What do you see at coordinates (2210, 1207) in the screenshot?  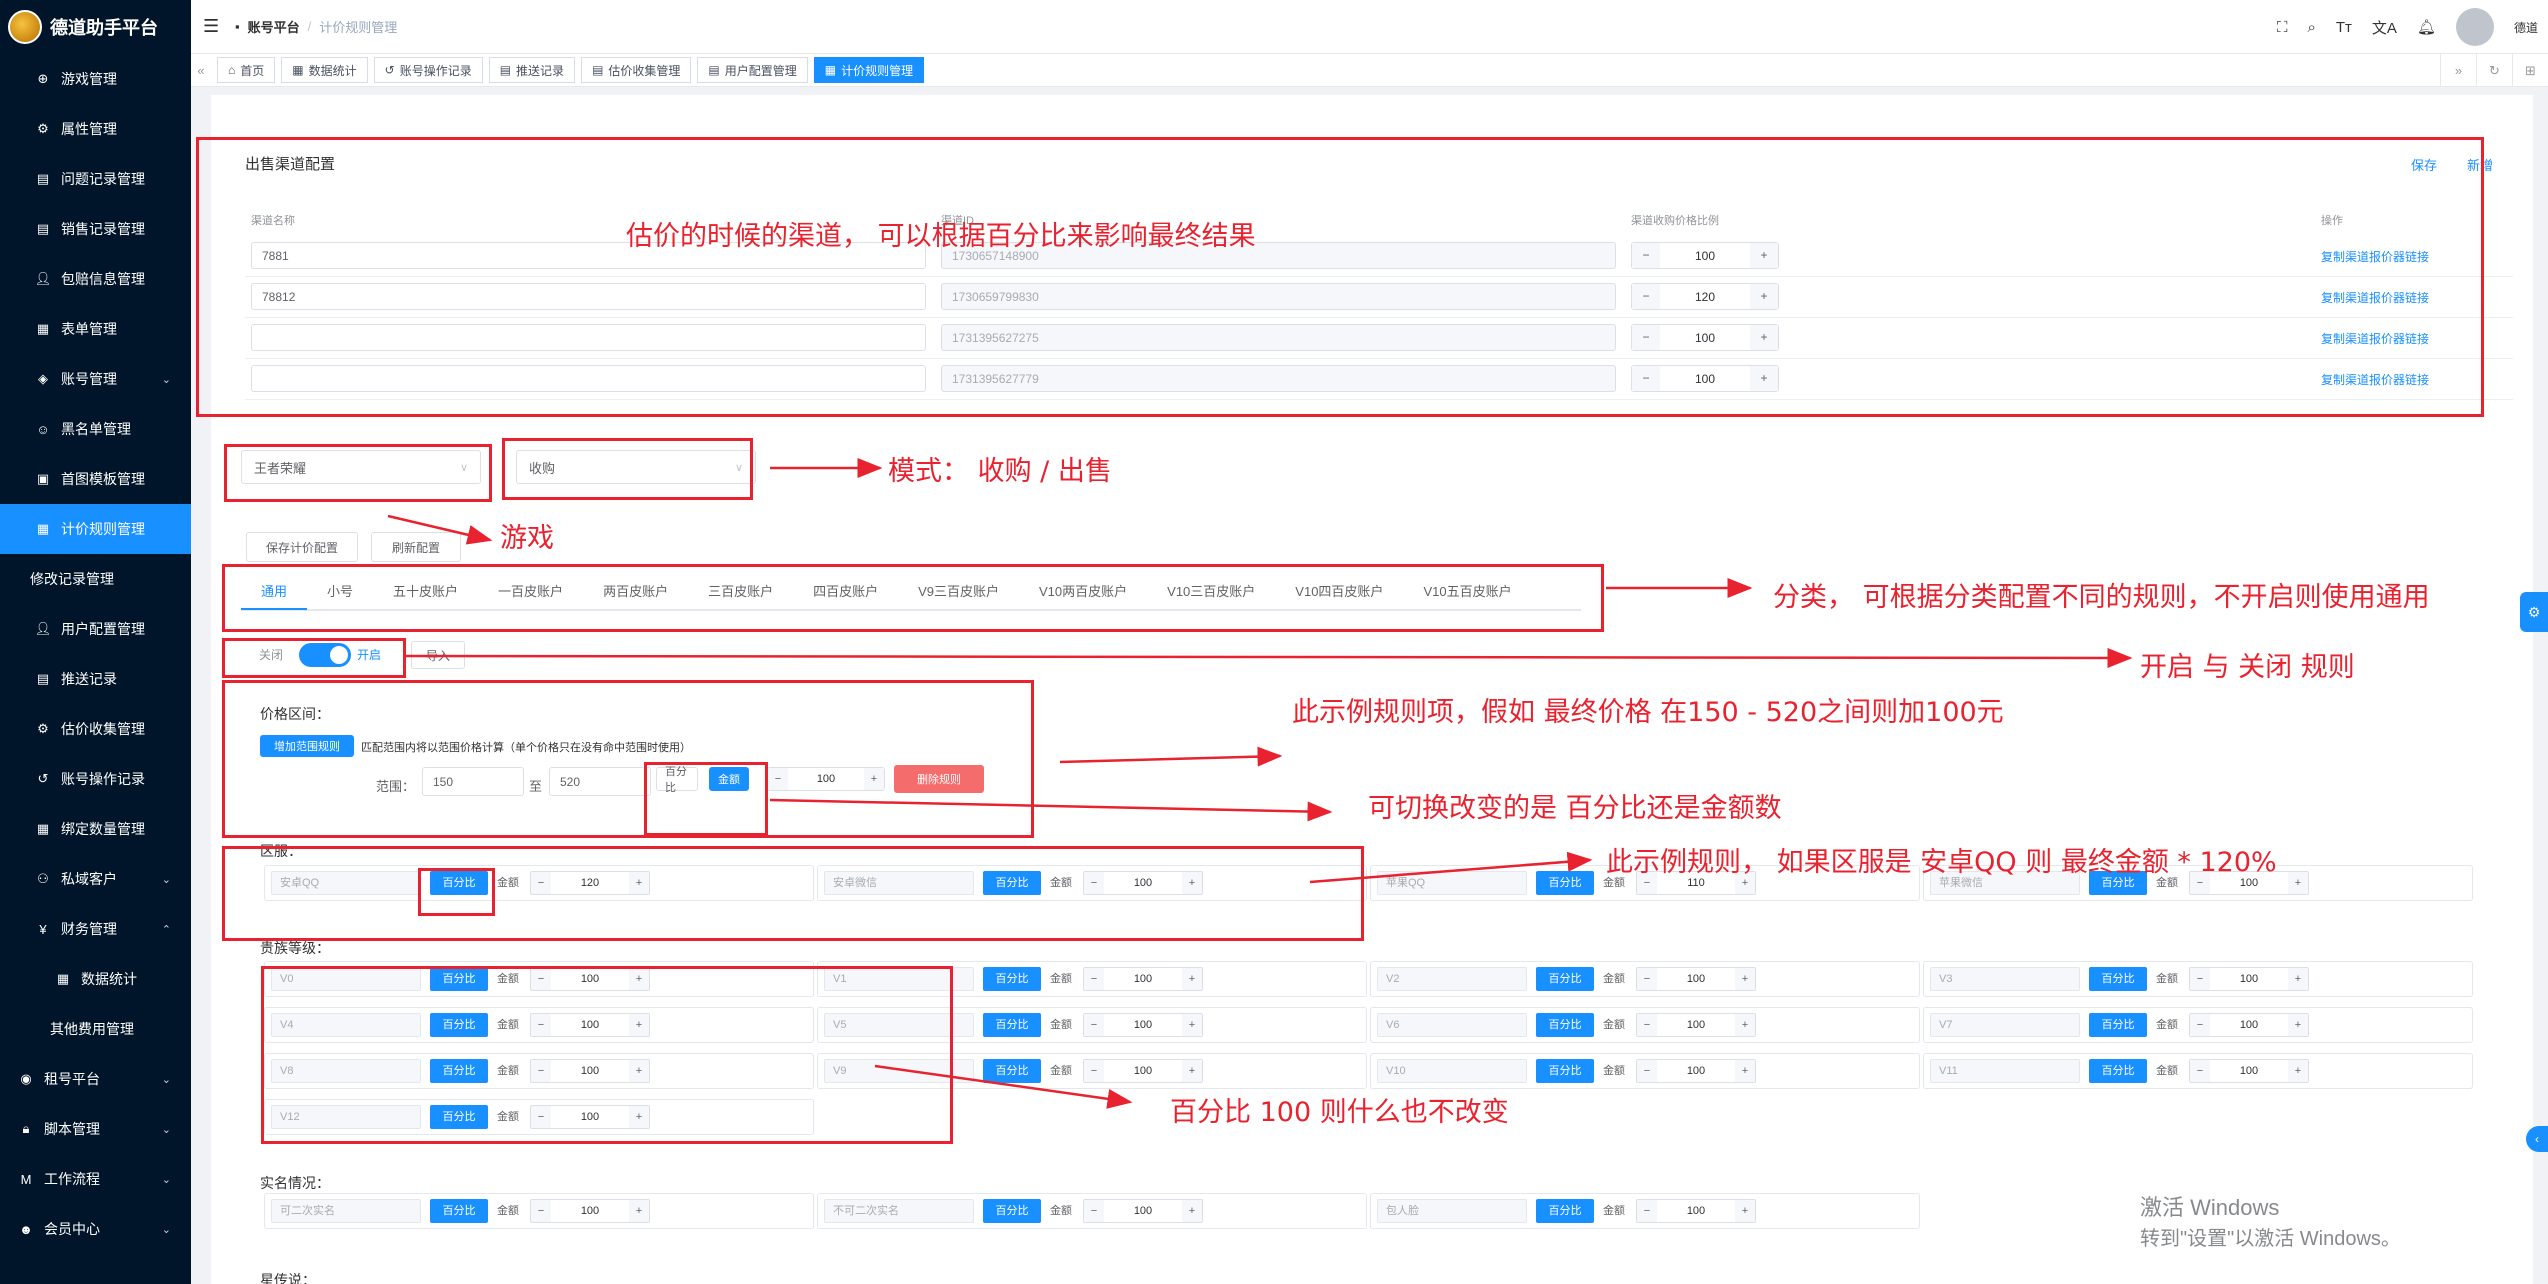 I see `watermark-line1: 激活 Windows` at bounding box center [2210, 1207].